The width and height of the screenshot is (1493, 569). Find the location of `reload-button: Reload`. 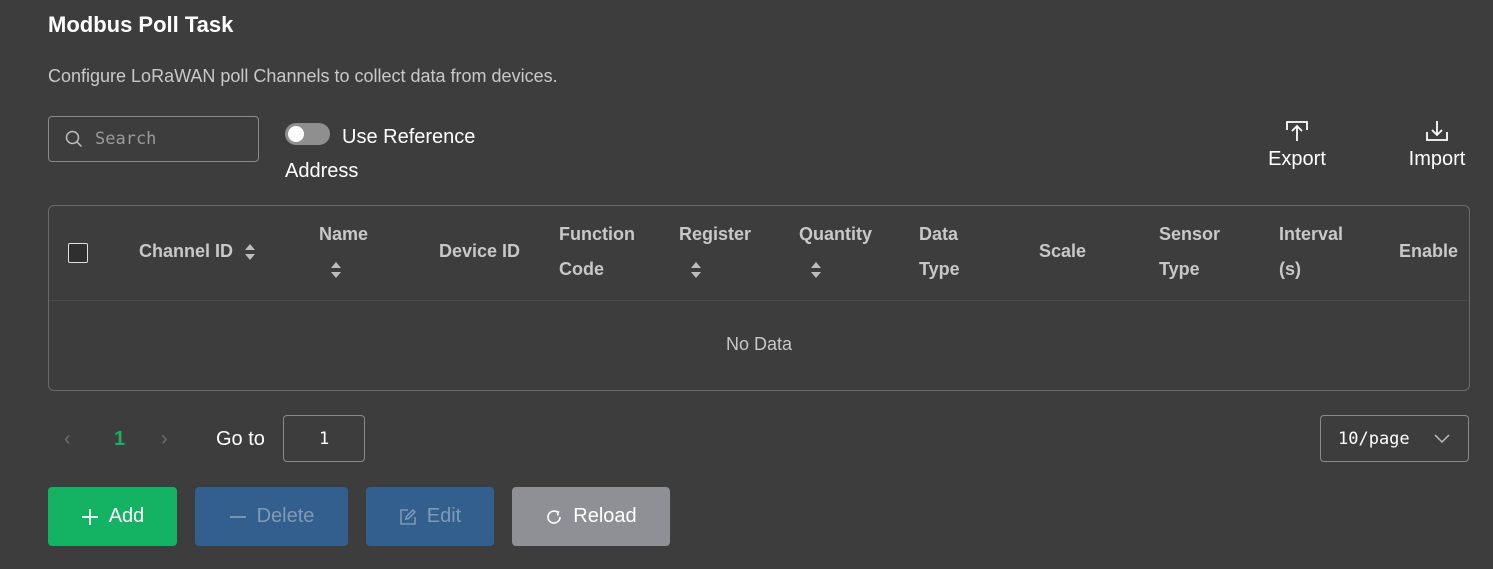

reload-button: Reload is located at coordinates (591, 516).